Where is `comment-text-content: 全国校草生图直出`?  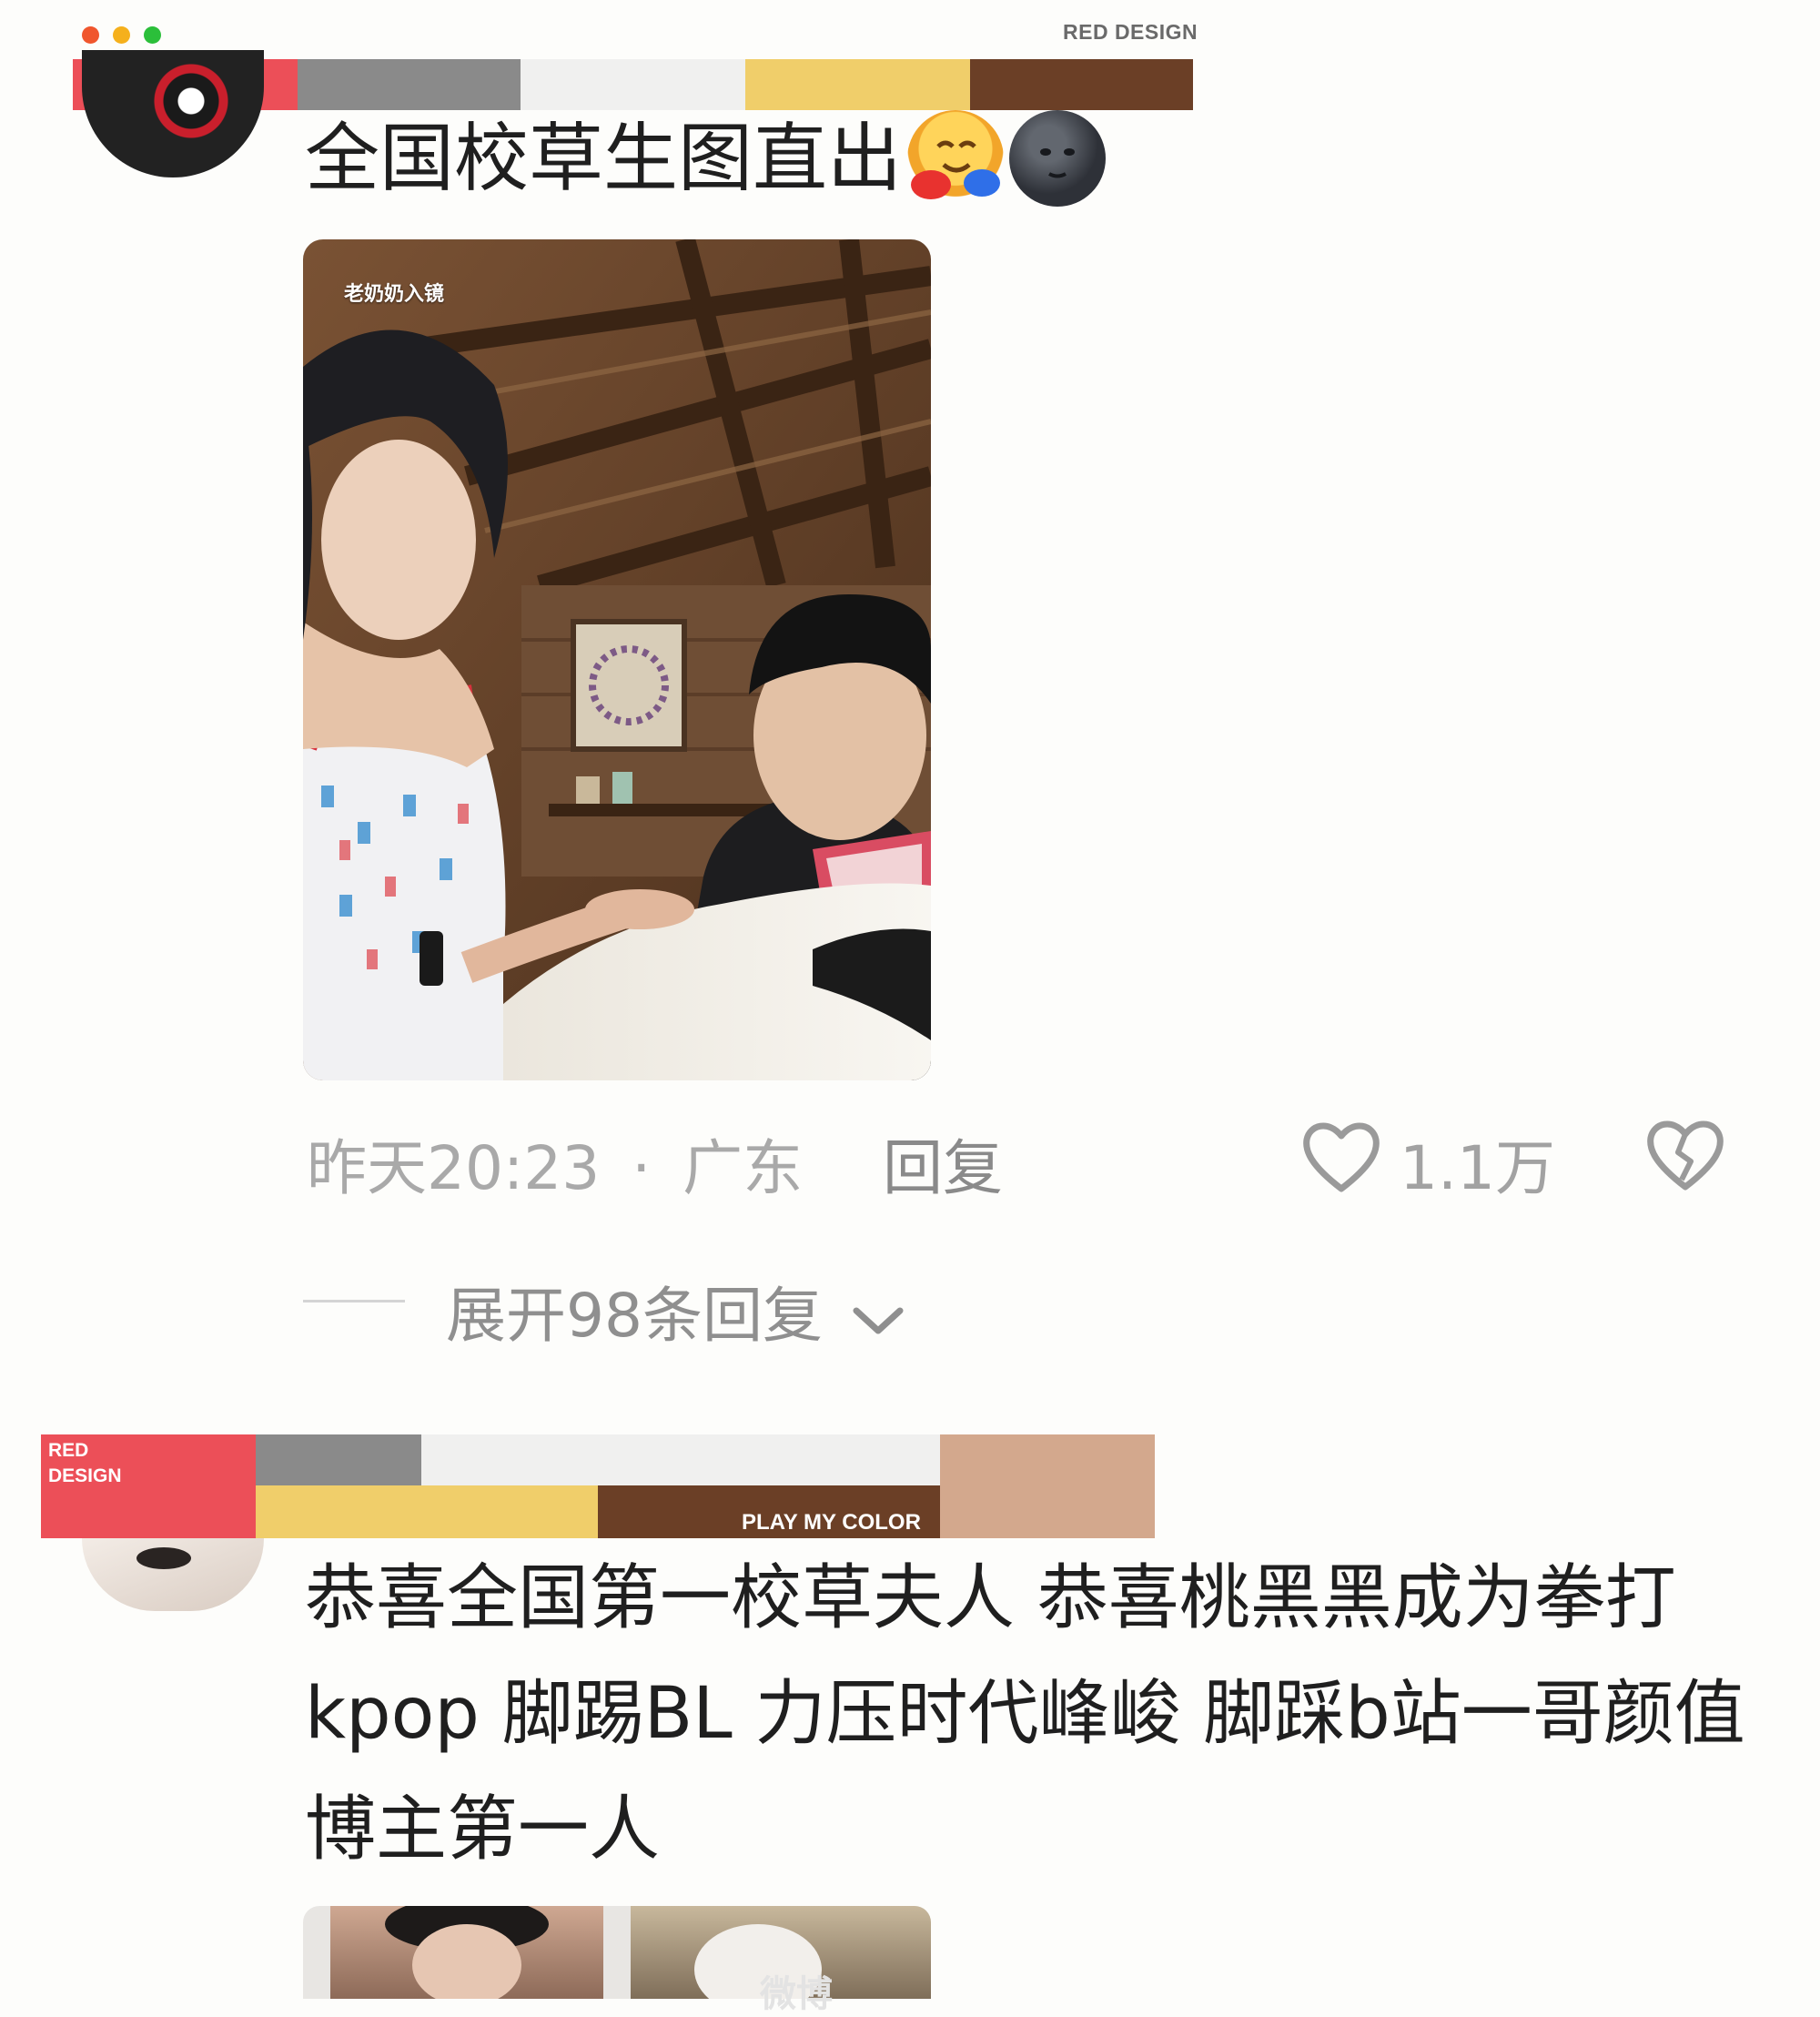 comment-text-content: 全国校草生图直出 is located at coordinates (604, 159).